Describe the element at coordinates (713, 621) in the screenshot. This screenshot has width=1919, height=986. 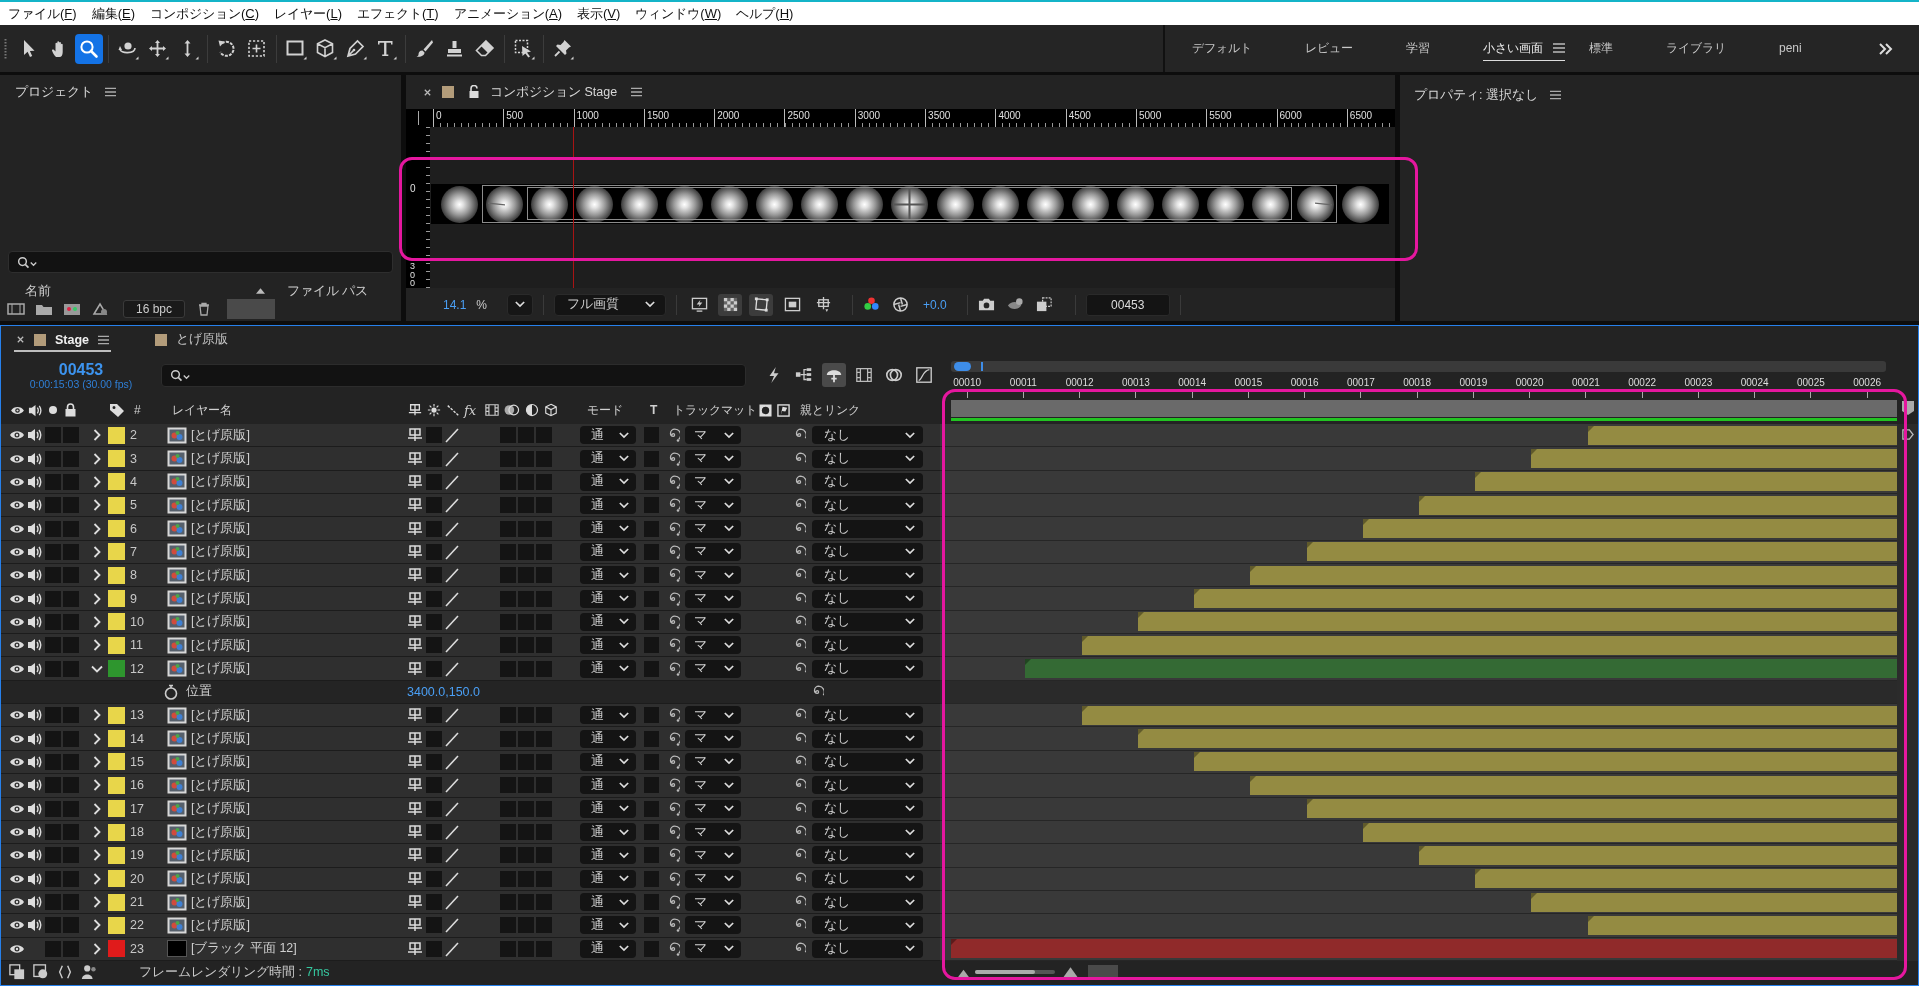
I see `track-matte-dropdown: マ` at that location.